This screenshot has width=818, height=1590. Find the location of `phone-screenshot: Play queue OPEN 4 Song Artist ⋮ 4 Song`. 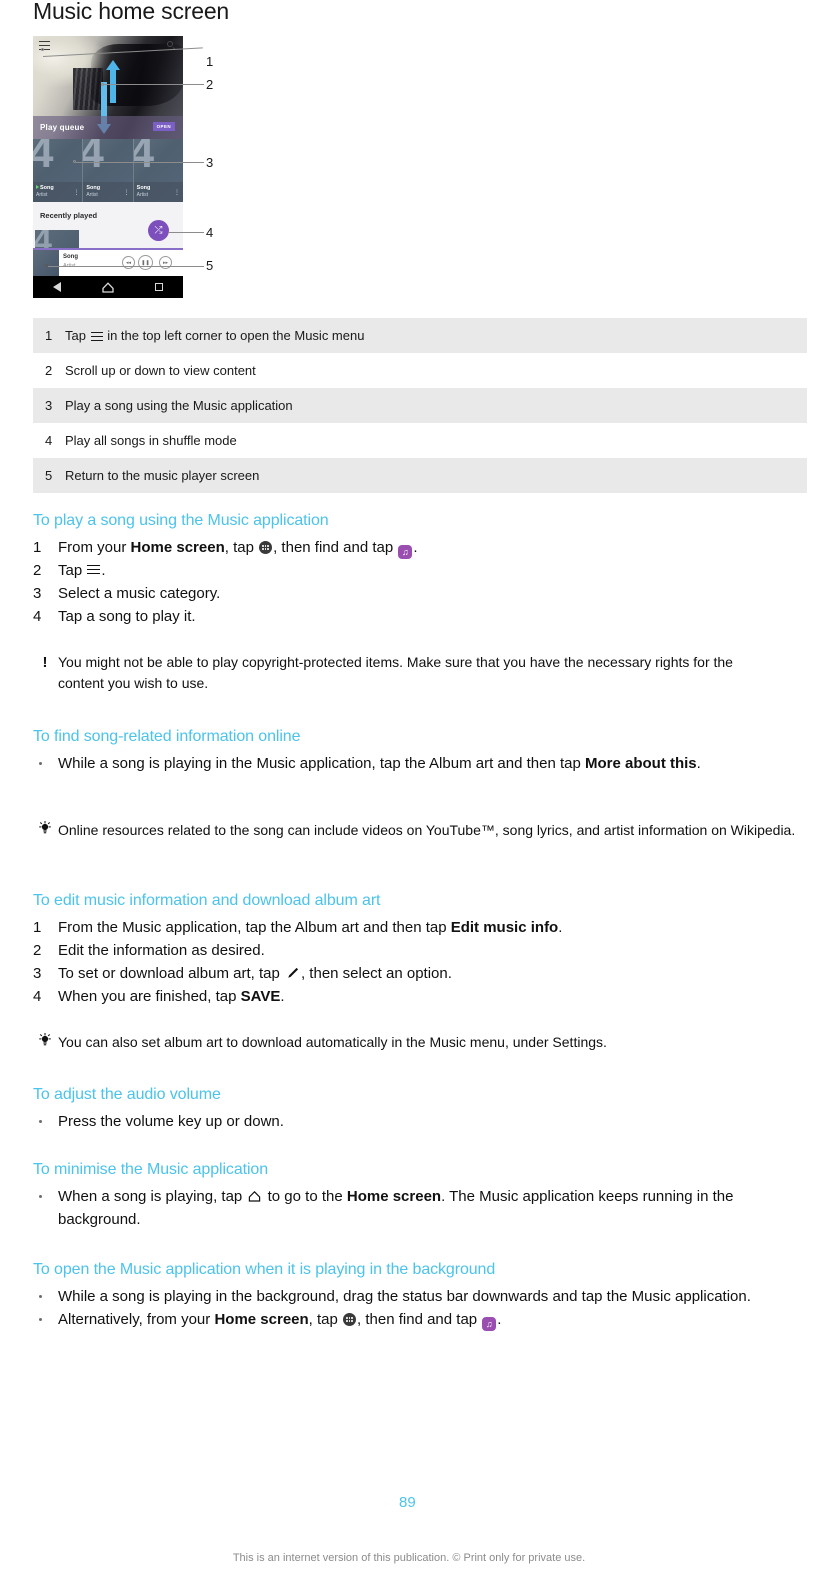

phone-screenshot: Play queue OPEN 4 Song Artist ⋮ 4 Song is located at coordinates (108, 167).